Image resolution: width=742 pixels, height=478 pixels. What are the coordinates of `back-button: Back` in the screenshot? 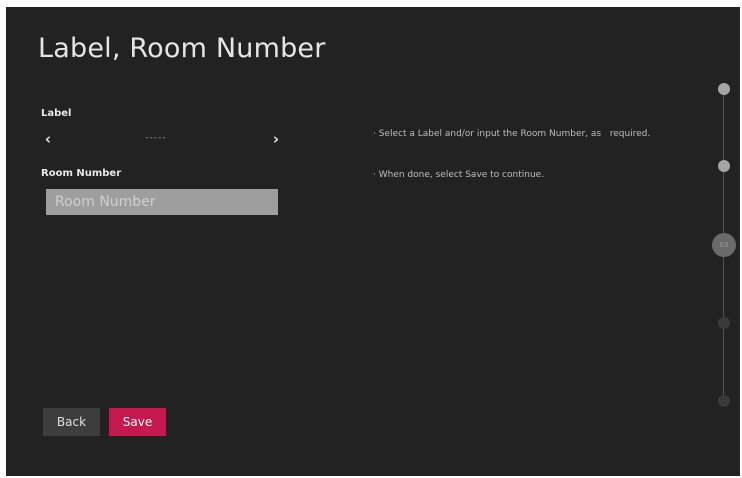 It's located at (71, 422).